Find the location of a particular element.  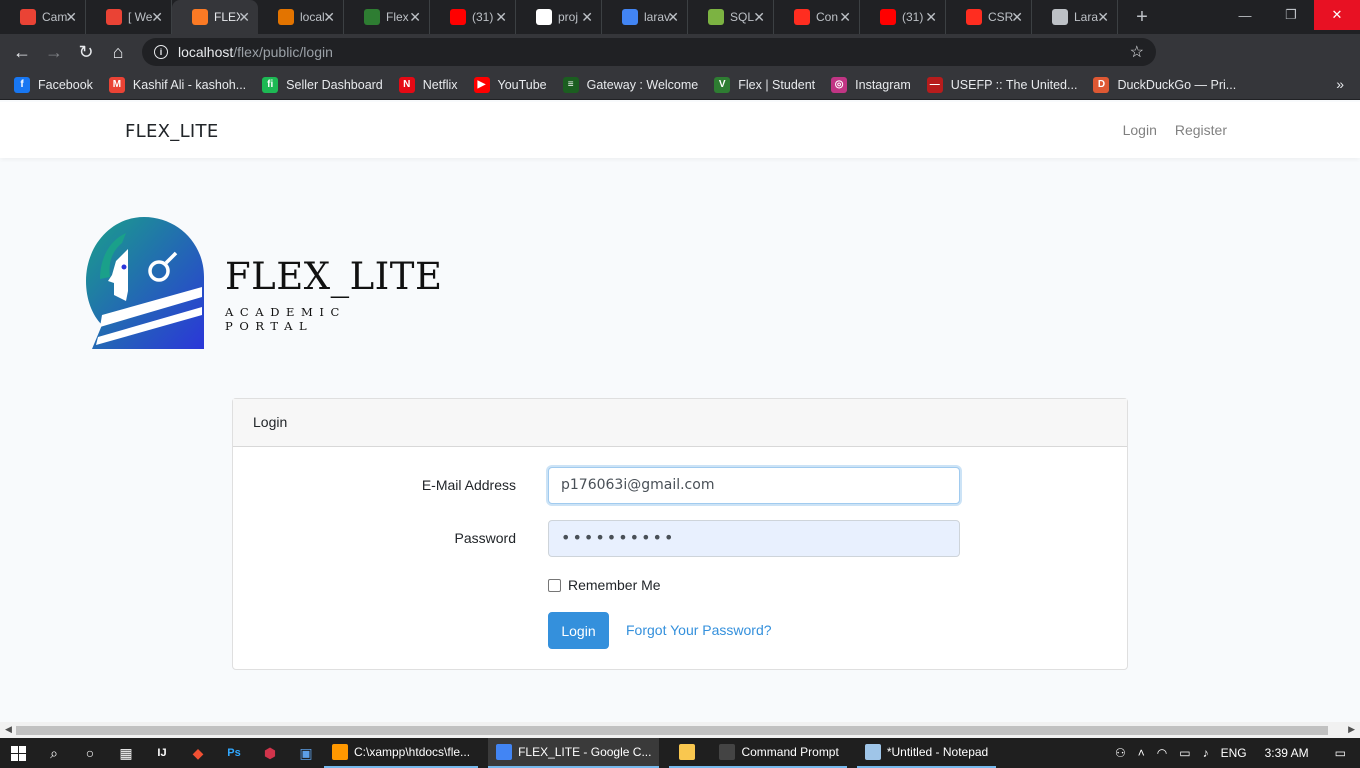

scroll-left-icon: ◀ is located at coordinates (8, 729).